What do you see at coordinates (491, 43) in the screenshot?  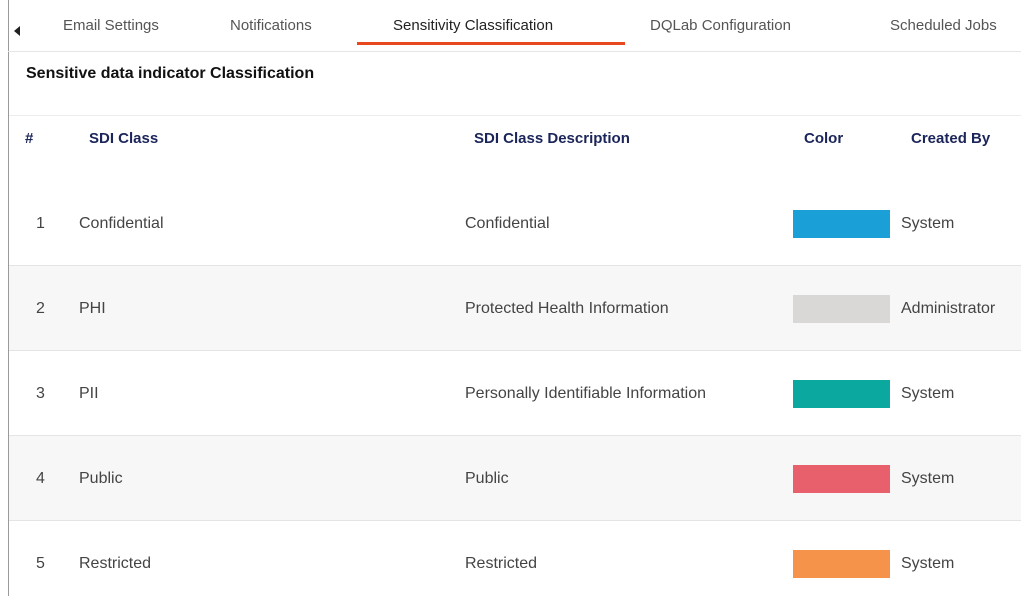 I see `active-tab-indicator` at bounding box center [491, 43].